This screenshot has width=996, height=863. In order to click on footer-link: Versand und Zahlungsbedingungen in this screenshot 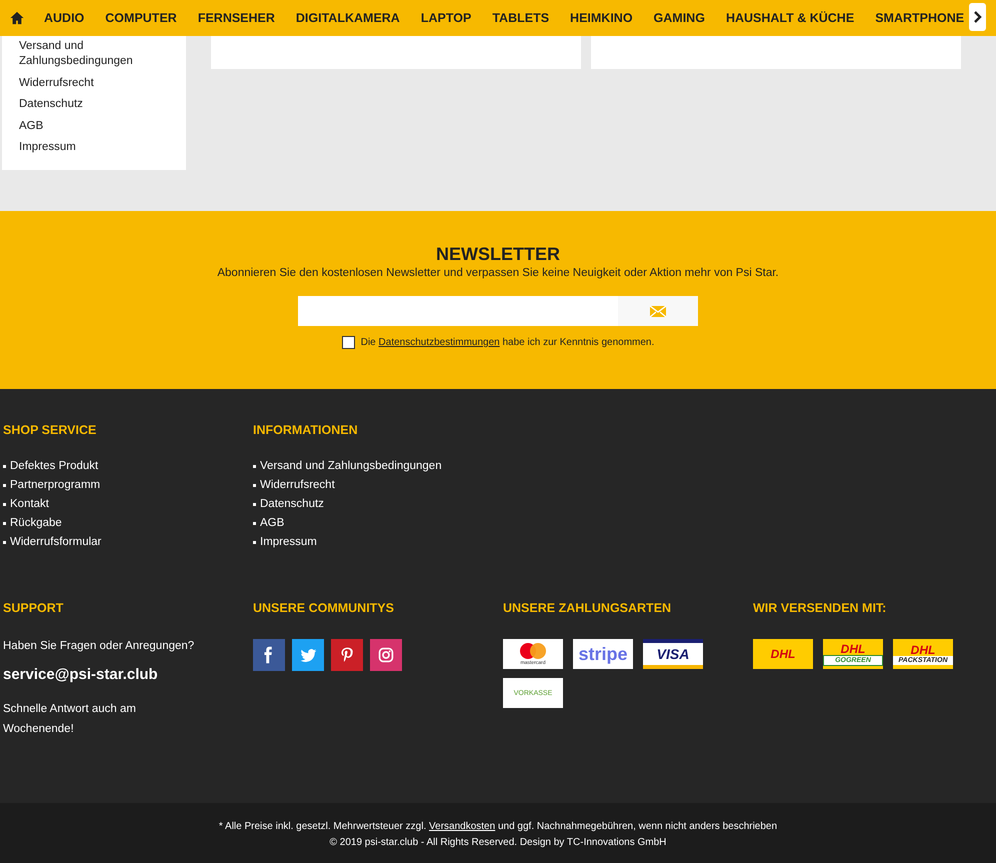, I will do `click(378, 466)`.